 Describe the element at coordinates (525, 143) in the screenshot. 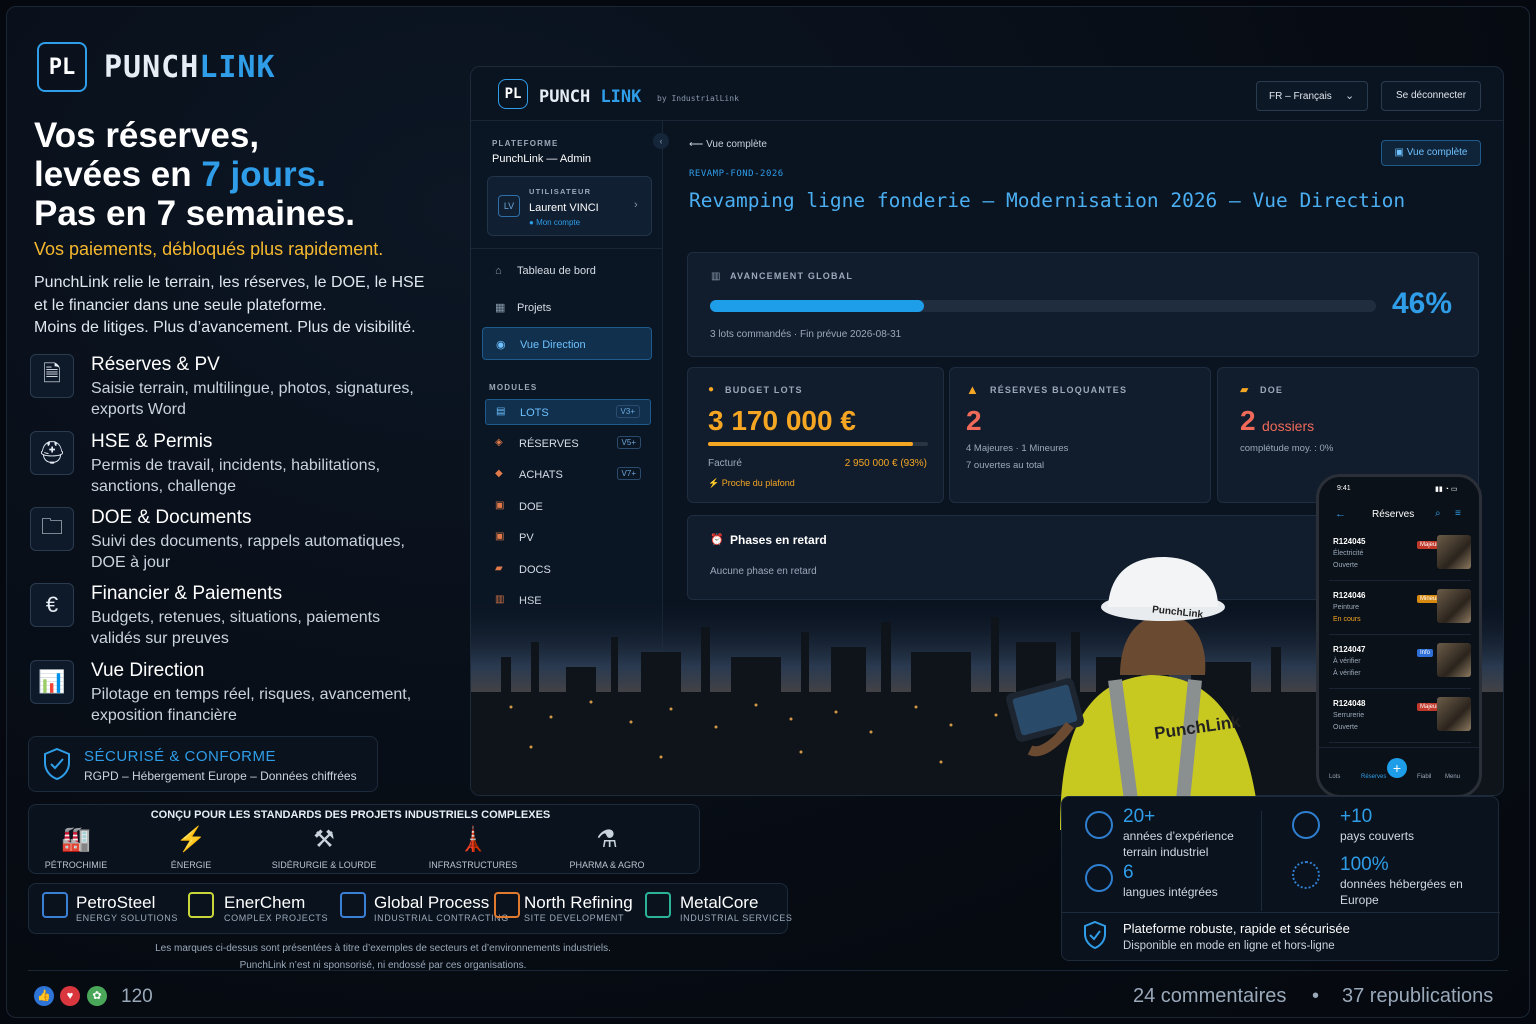

I see `platform-label: PLATEFORME` at that location.